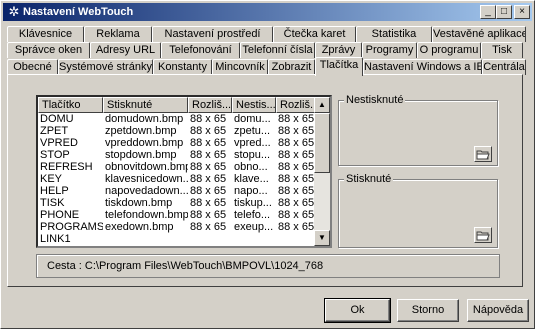 The width and height of the screenshot is (535, 329). What do you see at coordinates (422, 67) in the screenshot?
I see `tab-nastaveni-windows-ie: Nastavení Windows a IE` at bounding box center [422, 67].